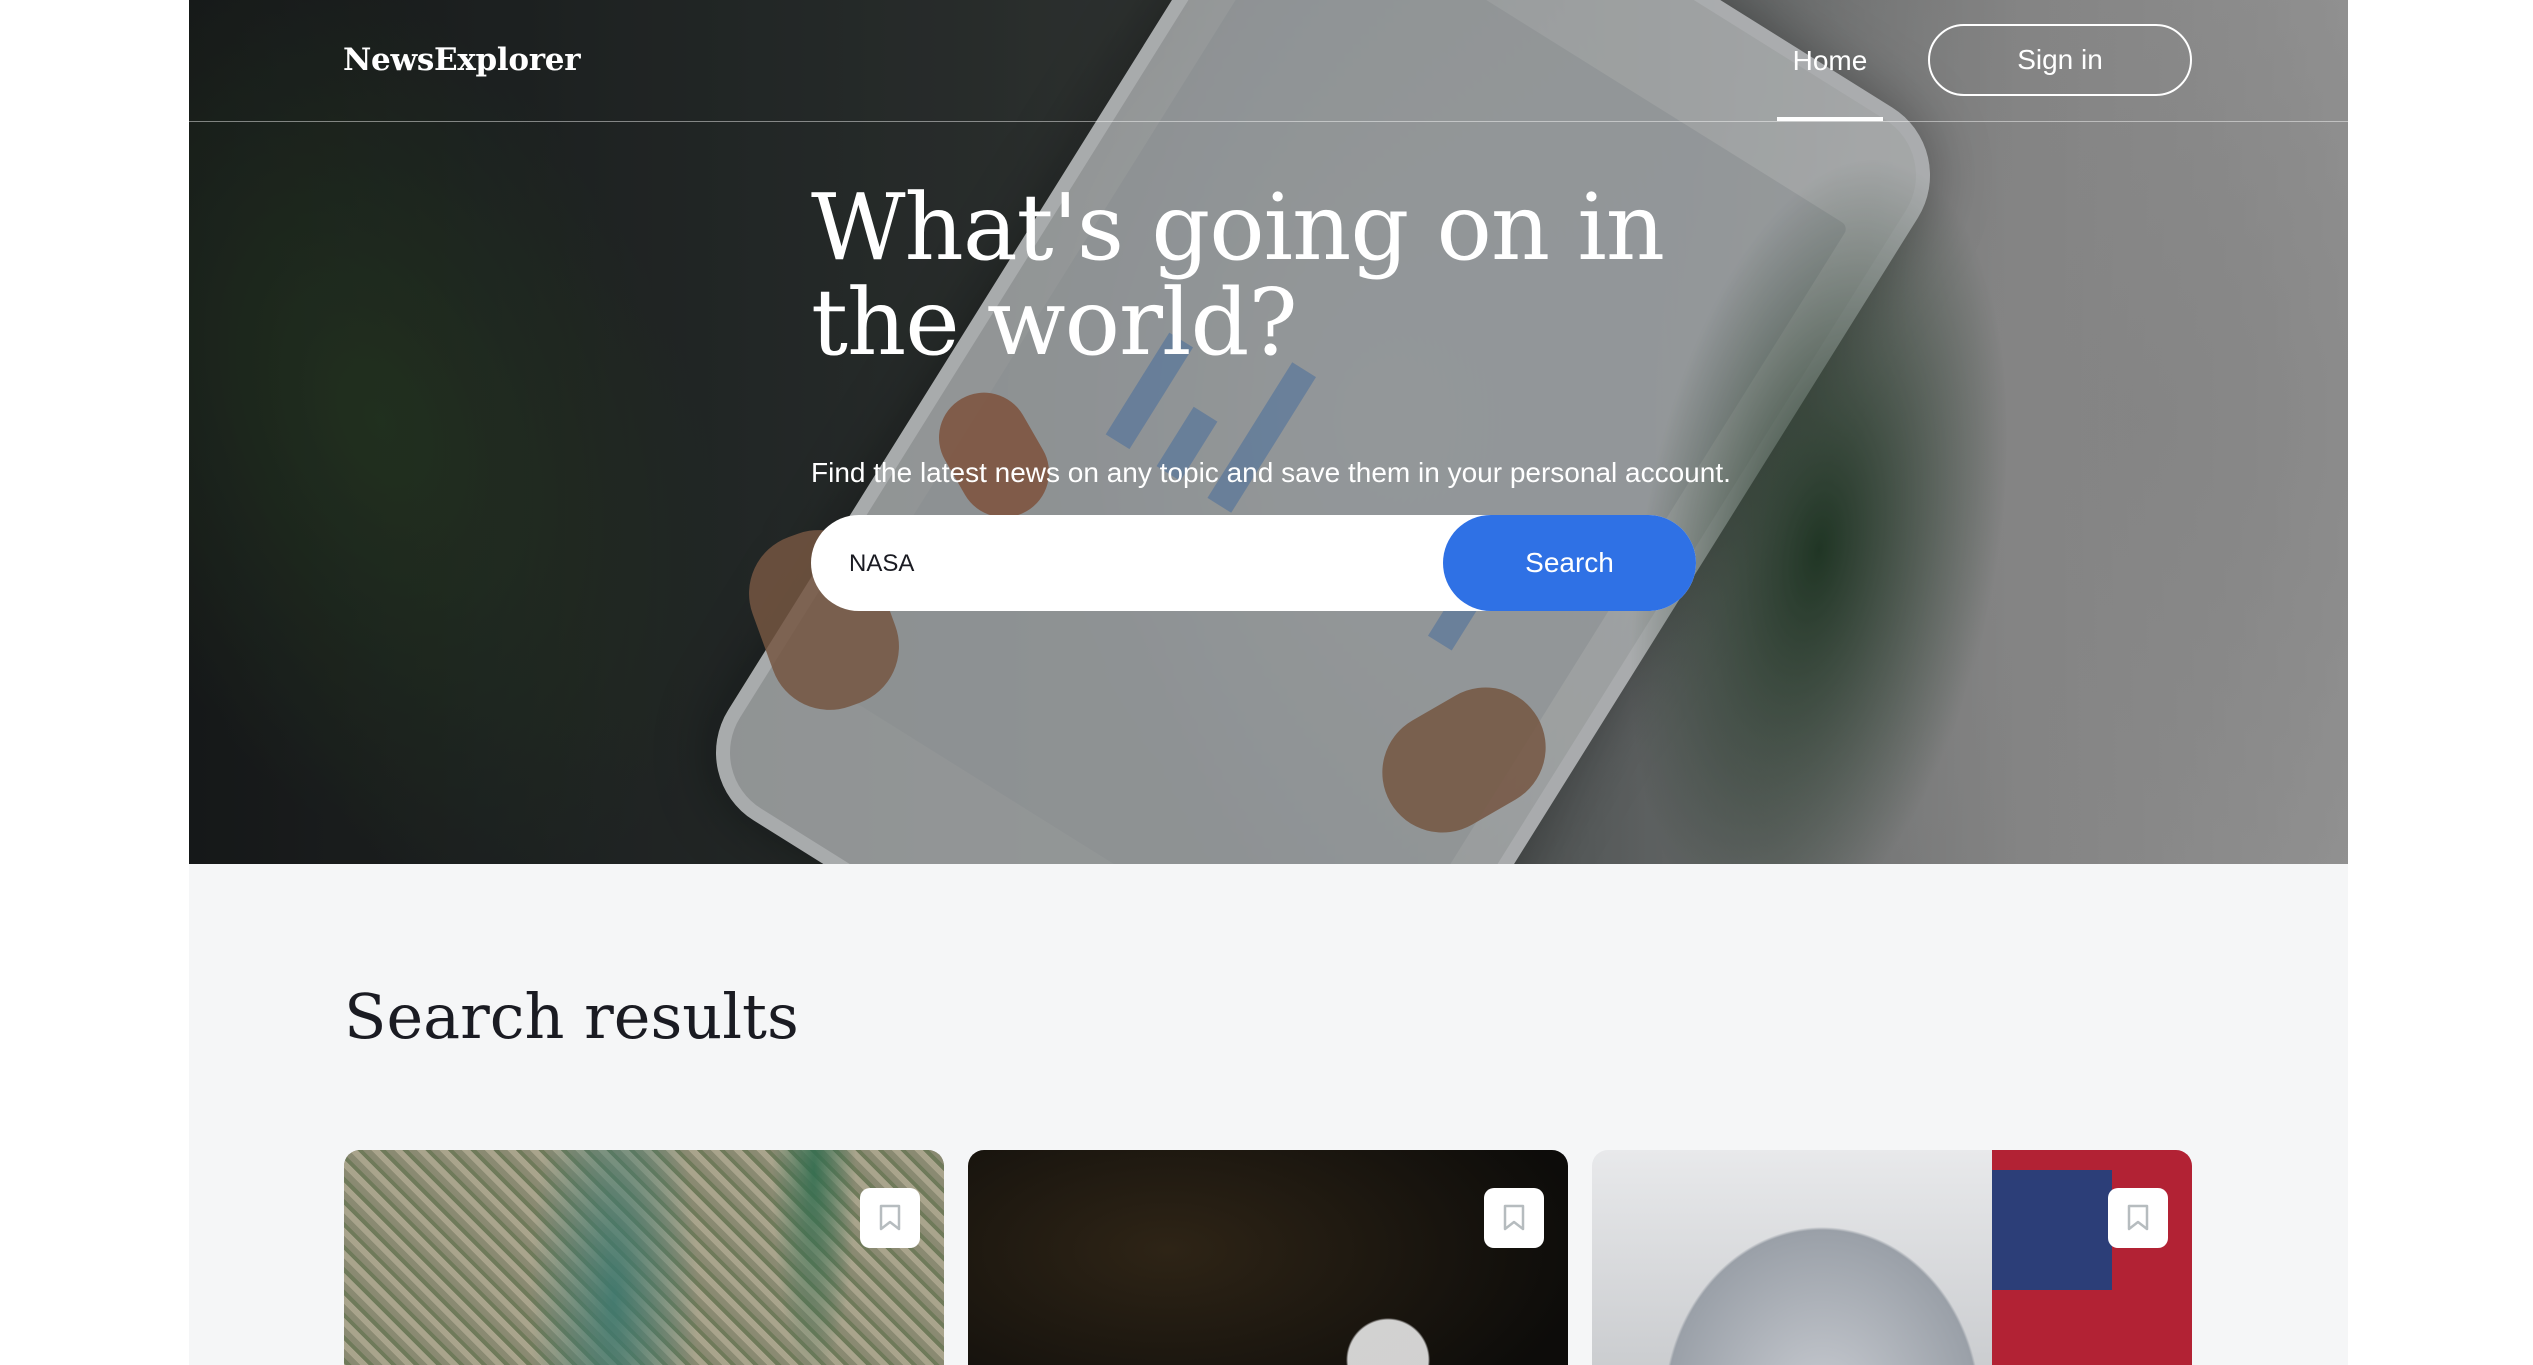  I want to click on search-button: Search, so click(1569, 563).